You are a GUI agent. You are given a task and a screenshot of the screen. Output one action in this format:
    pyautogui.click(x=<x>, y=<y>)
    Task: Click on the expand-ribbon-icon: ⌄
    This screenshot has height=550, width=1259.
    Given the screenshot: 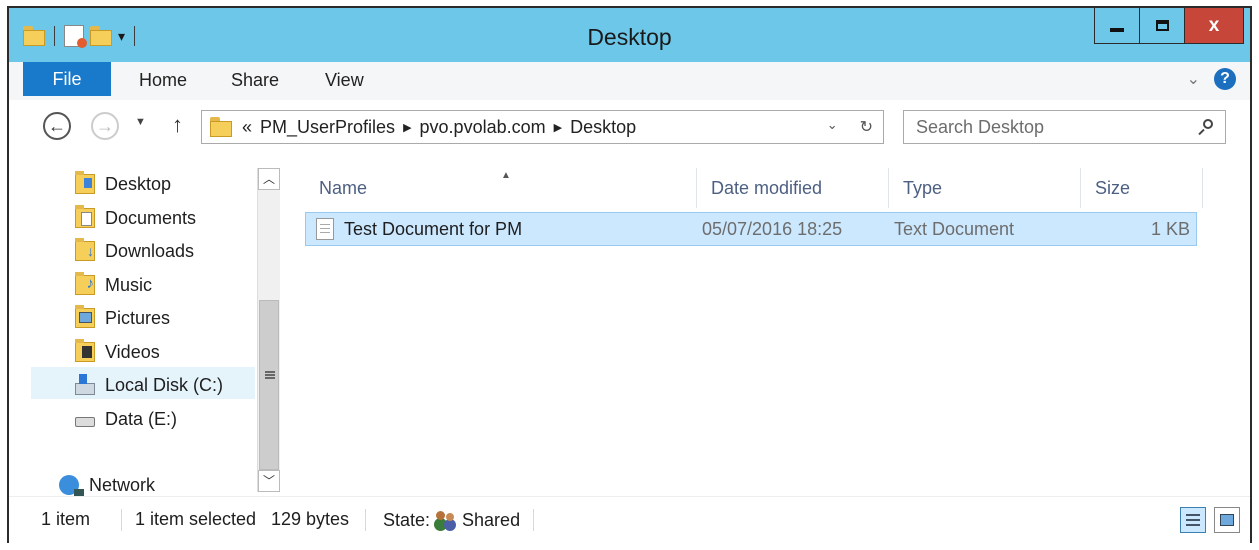 What is the action you would take?
    pyautogui.click(x=1193, y=79)
    